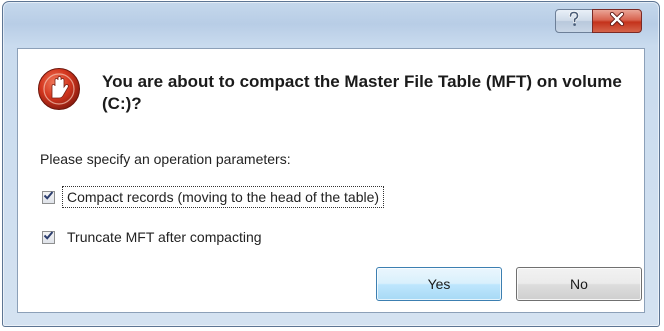 The image size is (664, 331). Describe the element at coordinates (165, 159) in the screenshot. I see `prompt-text: Please specify an operation parameters:` at that location.